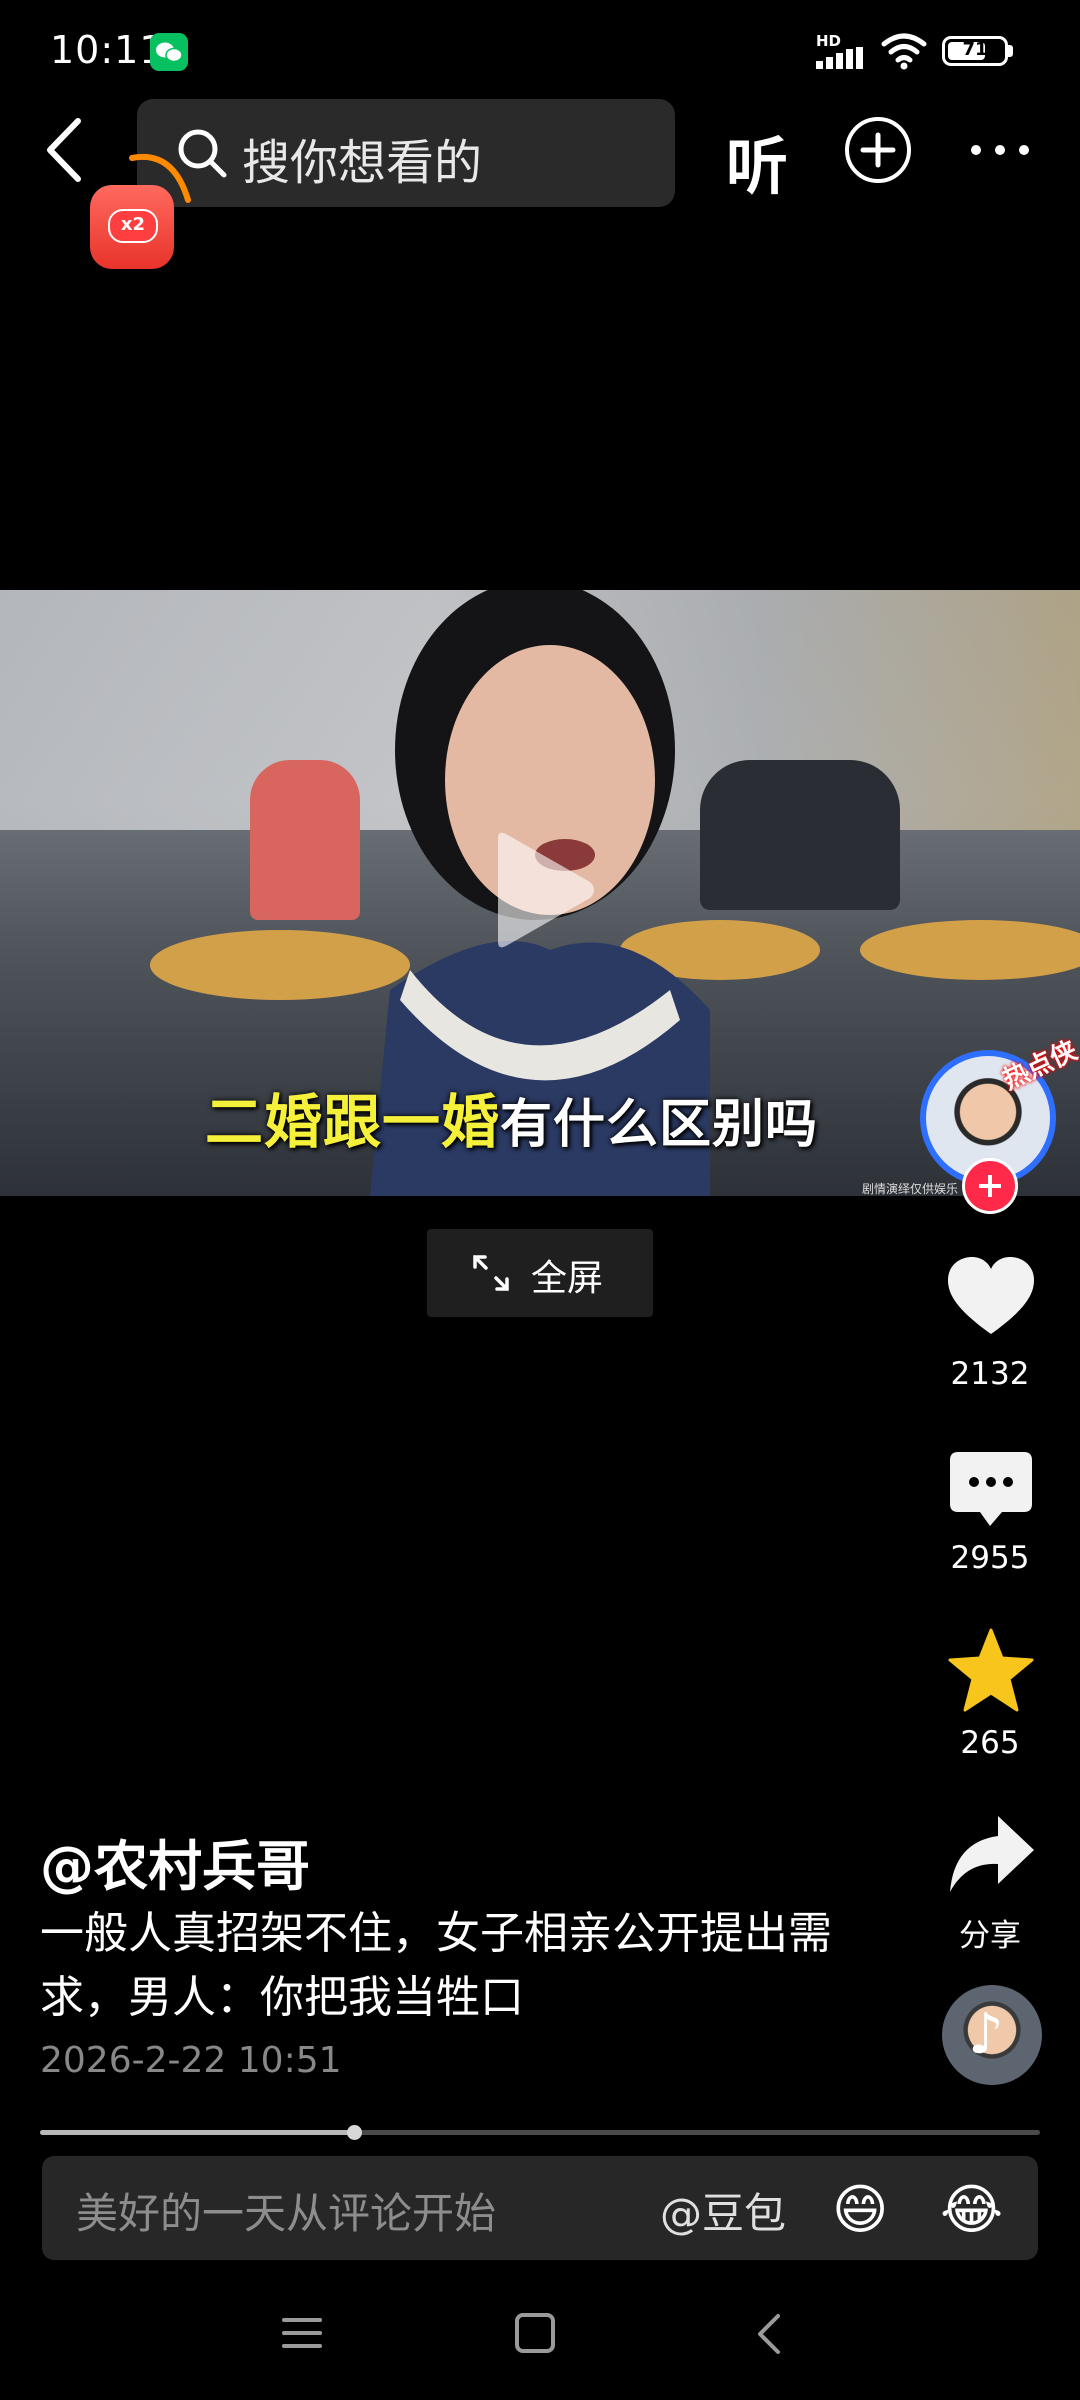  Describe the element at coordinates (354, 2132) in the screenshot. I see `video-progress-thumb` at that location.